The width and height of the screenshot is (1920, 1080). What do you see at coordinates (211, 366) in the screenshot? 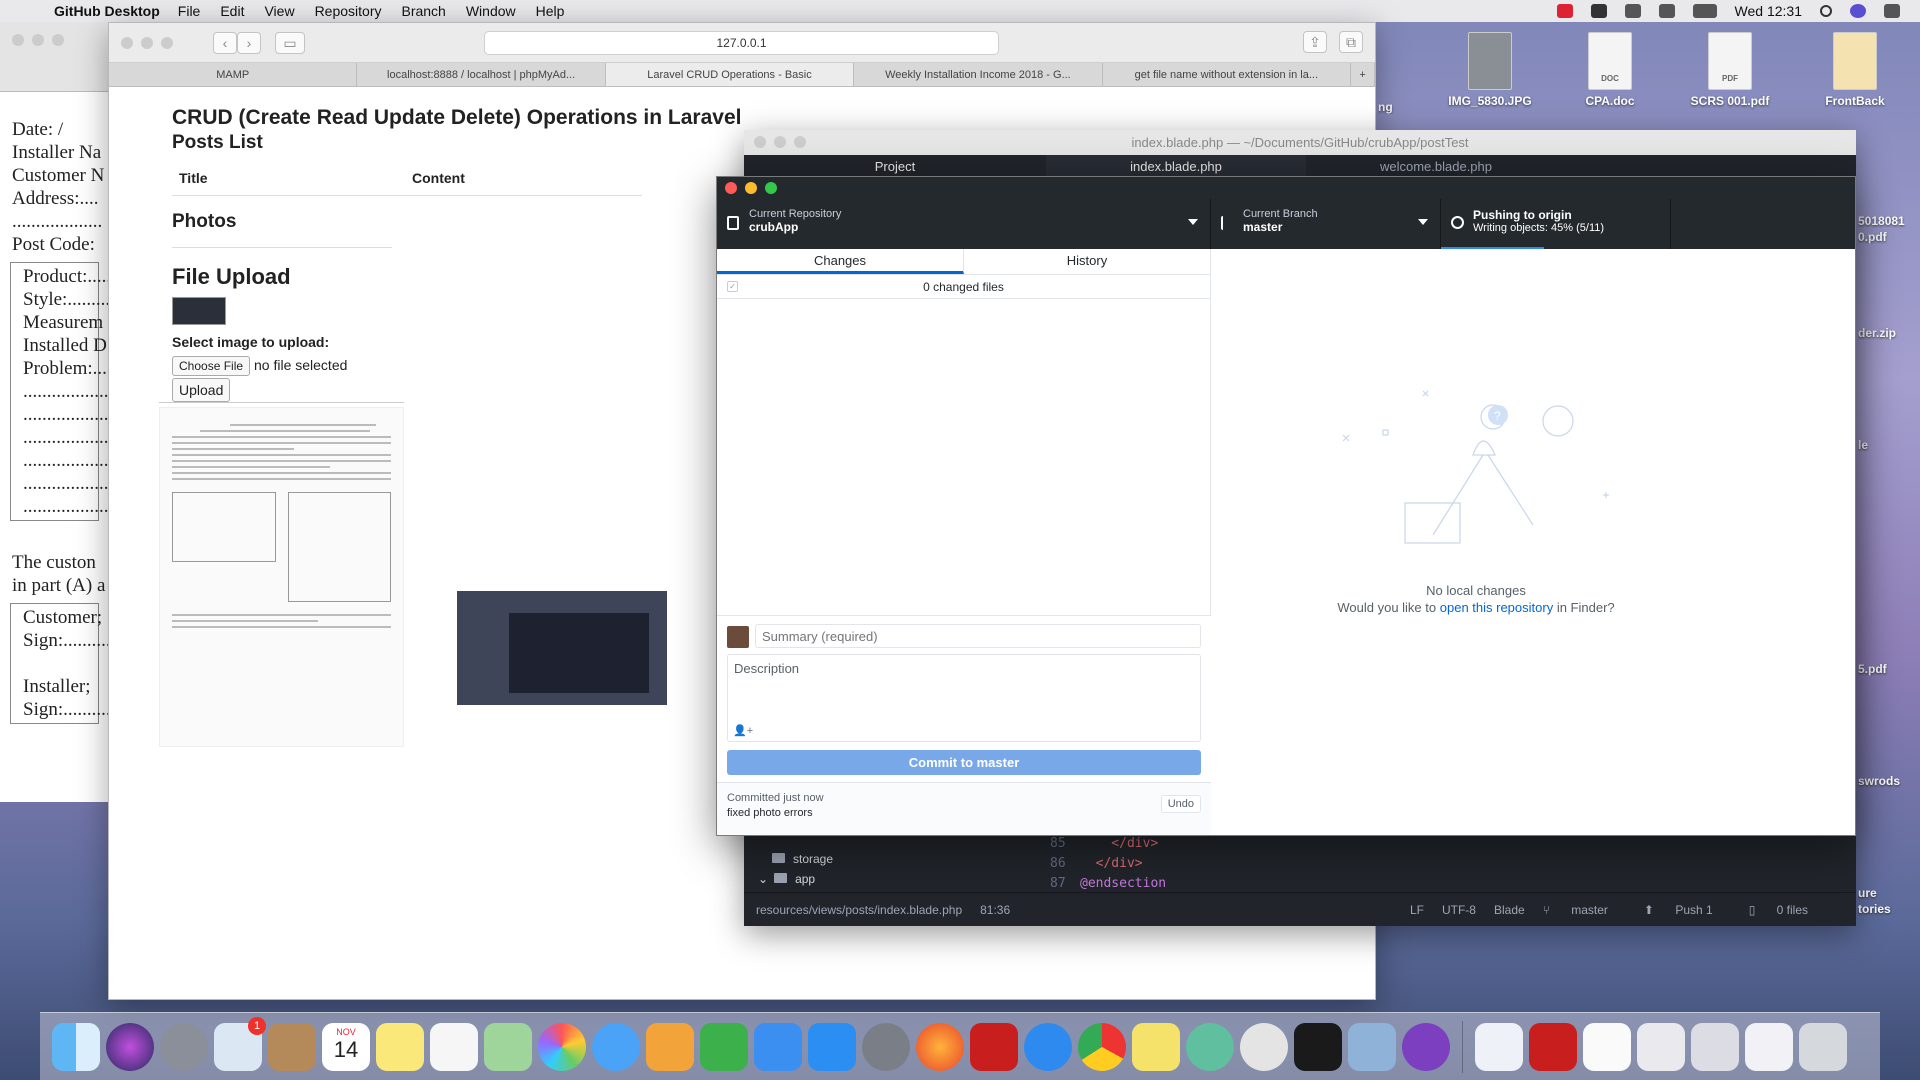
I see `choose-file-button: Choose File` at bounding box center [211, 366].